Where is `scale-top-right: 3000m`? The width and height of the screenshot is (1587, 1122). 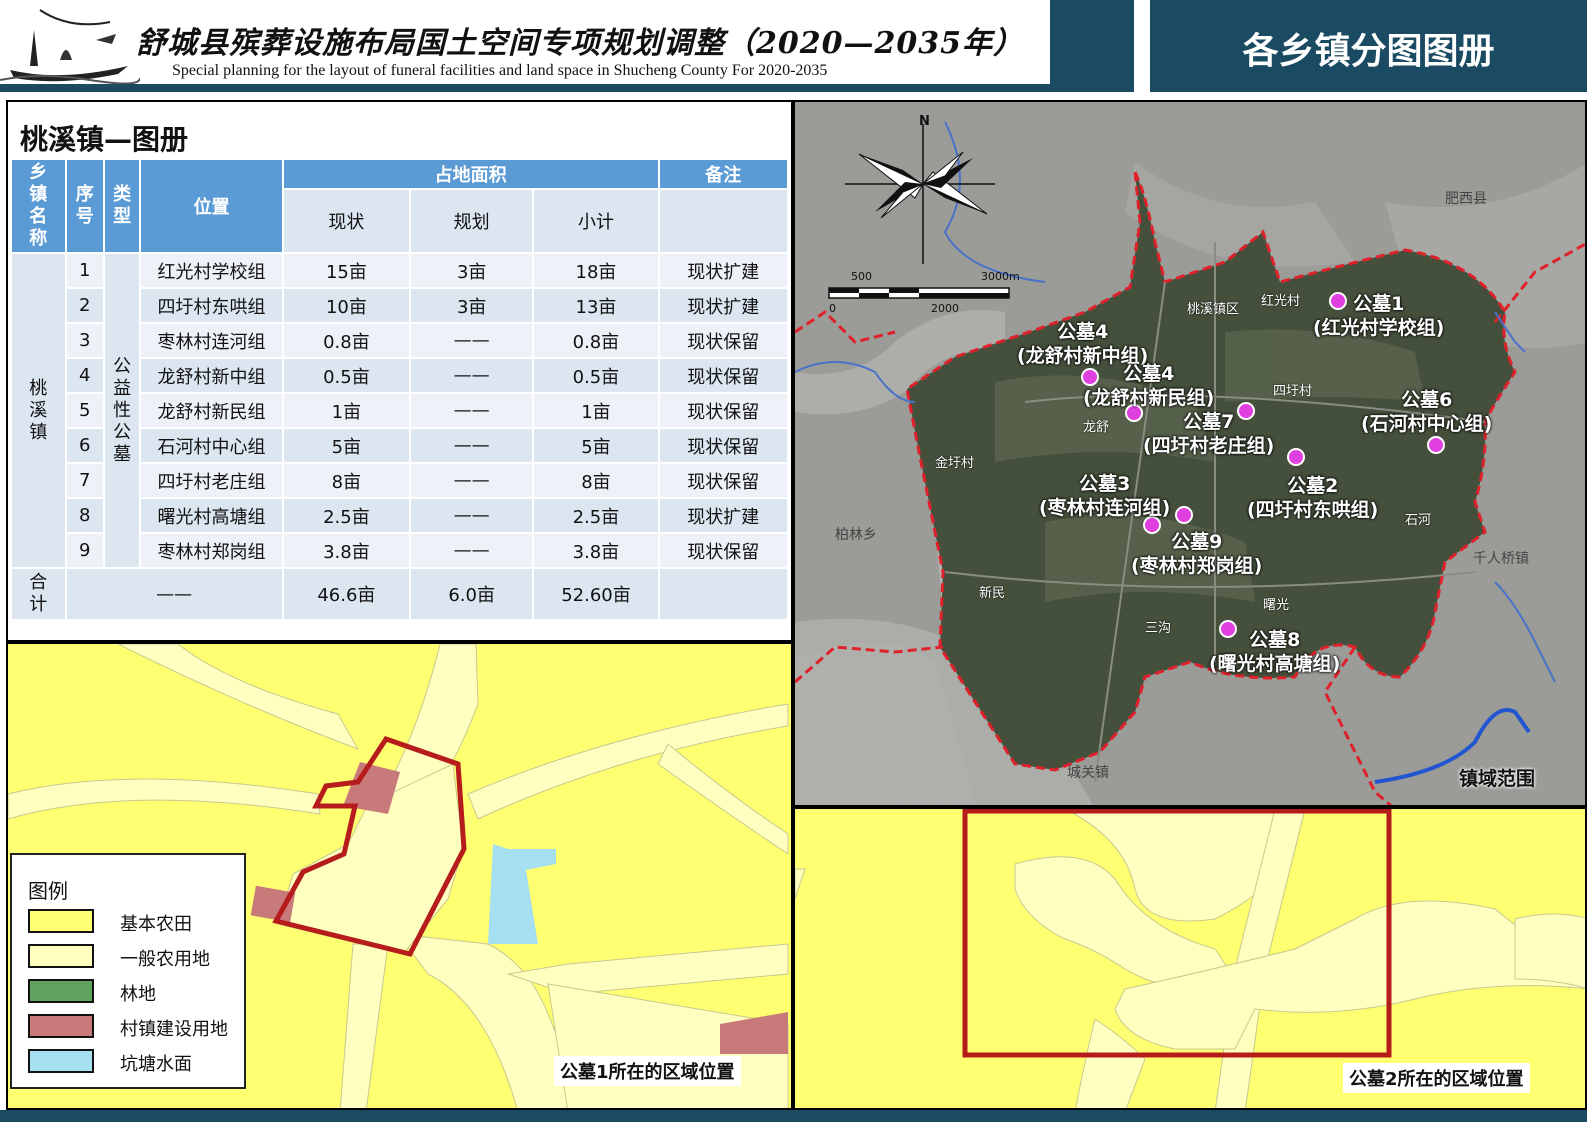
scale-top-right: 3000m is located at coordinates (1000, 276).